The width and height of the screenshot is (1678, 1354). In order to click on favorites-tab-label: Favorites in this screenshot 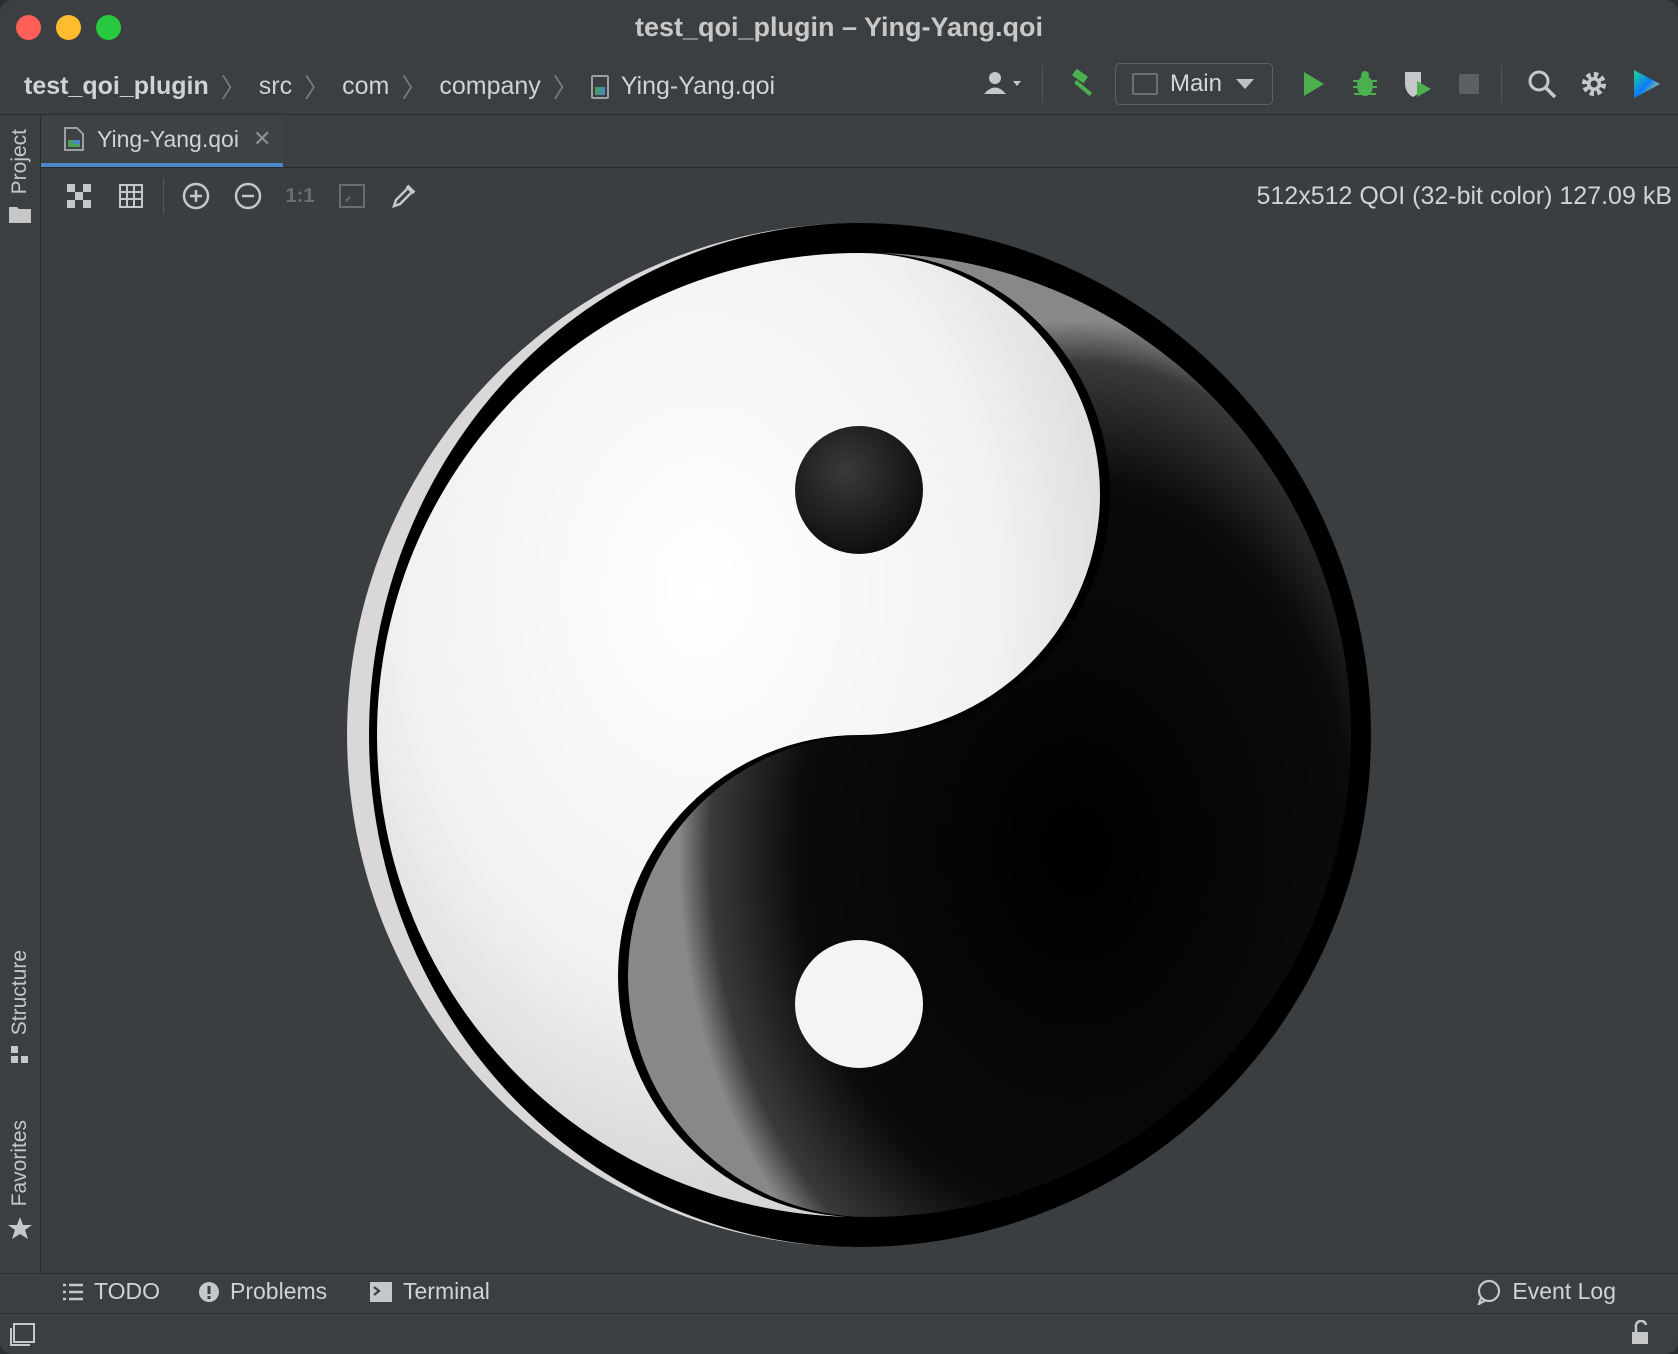, I will do `click(19, 1163)`.